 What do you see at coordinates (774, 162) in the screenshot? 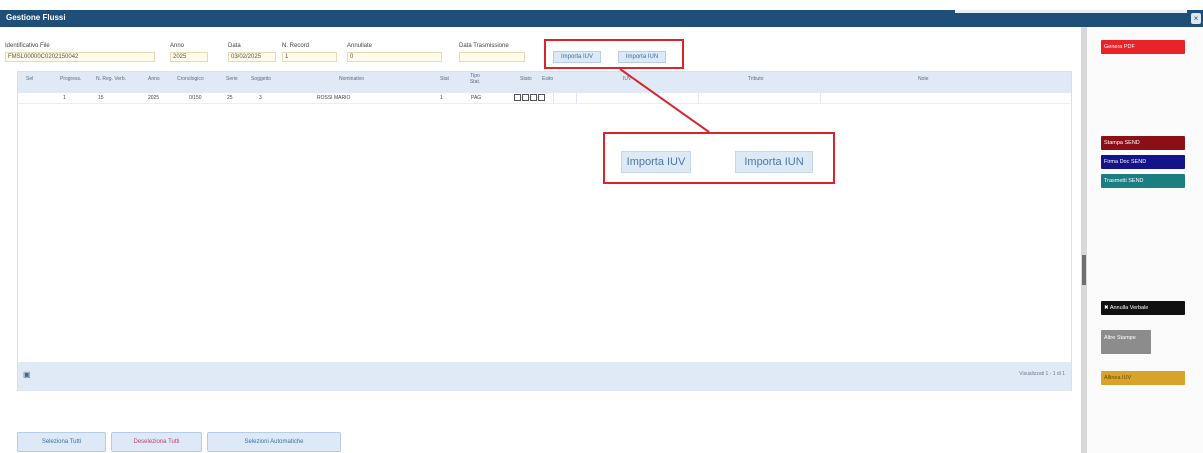
I see `zoom-importa-iun: Importa IUN` at bounding box center [774, 162].